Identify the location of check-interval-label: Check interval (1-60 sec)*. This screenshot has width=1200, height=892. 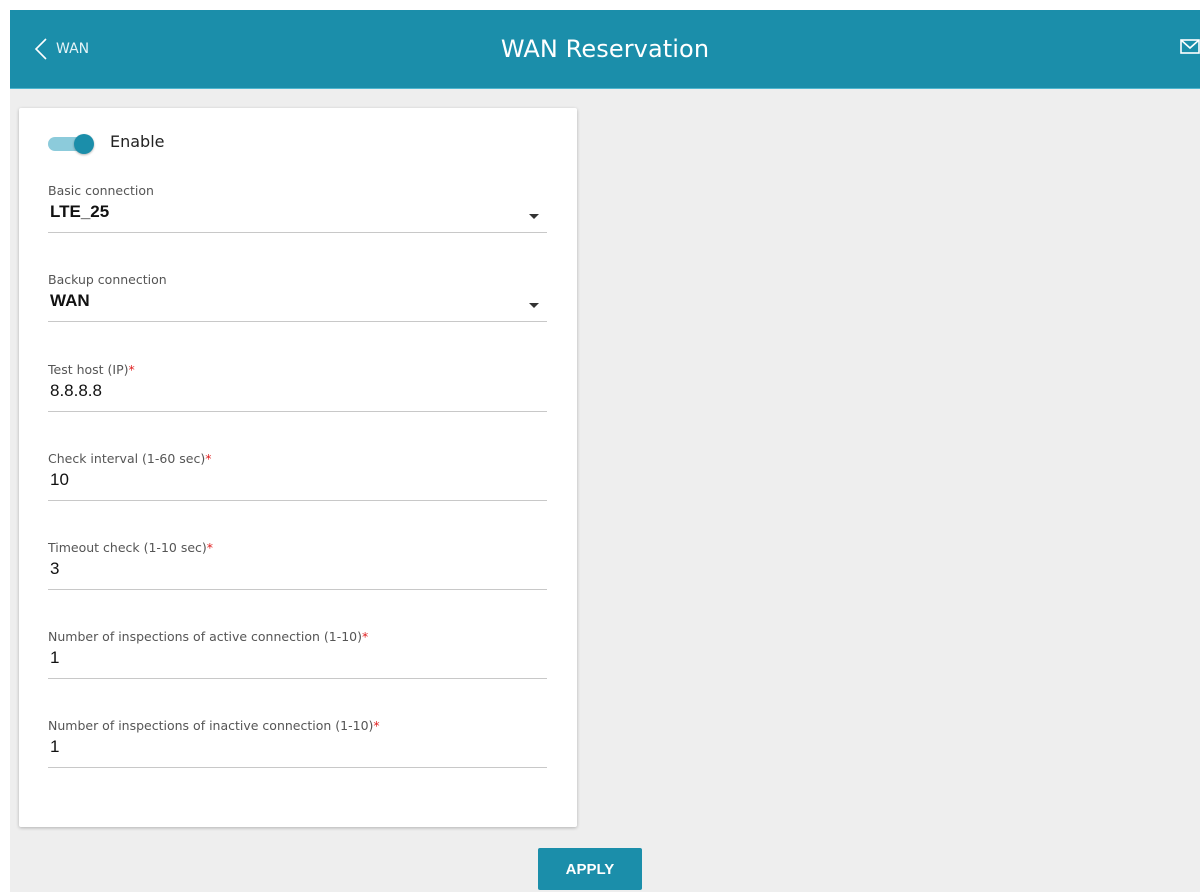
(130, 458).